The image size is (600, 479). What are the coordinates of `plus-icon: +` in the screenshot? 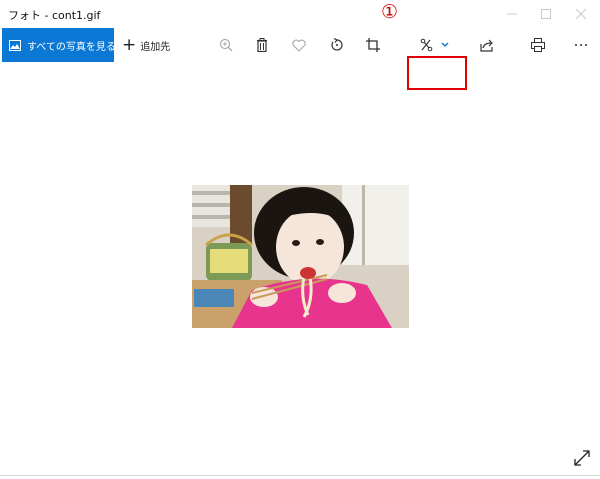 It's located at (129, 44).